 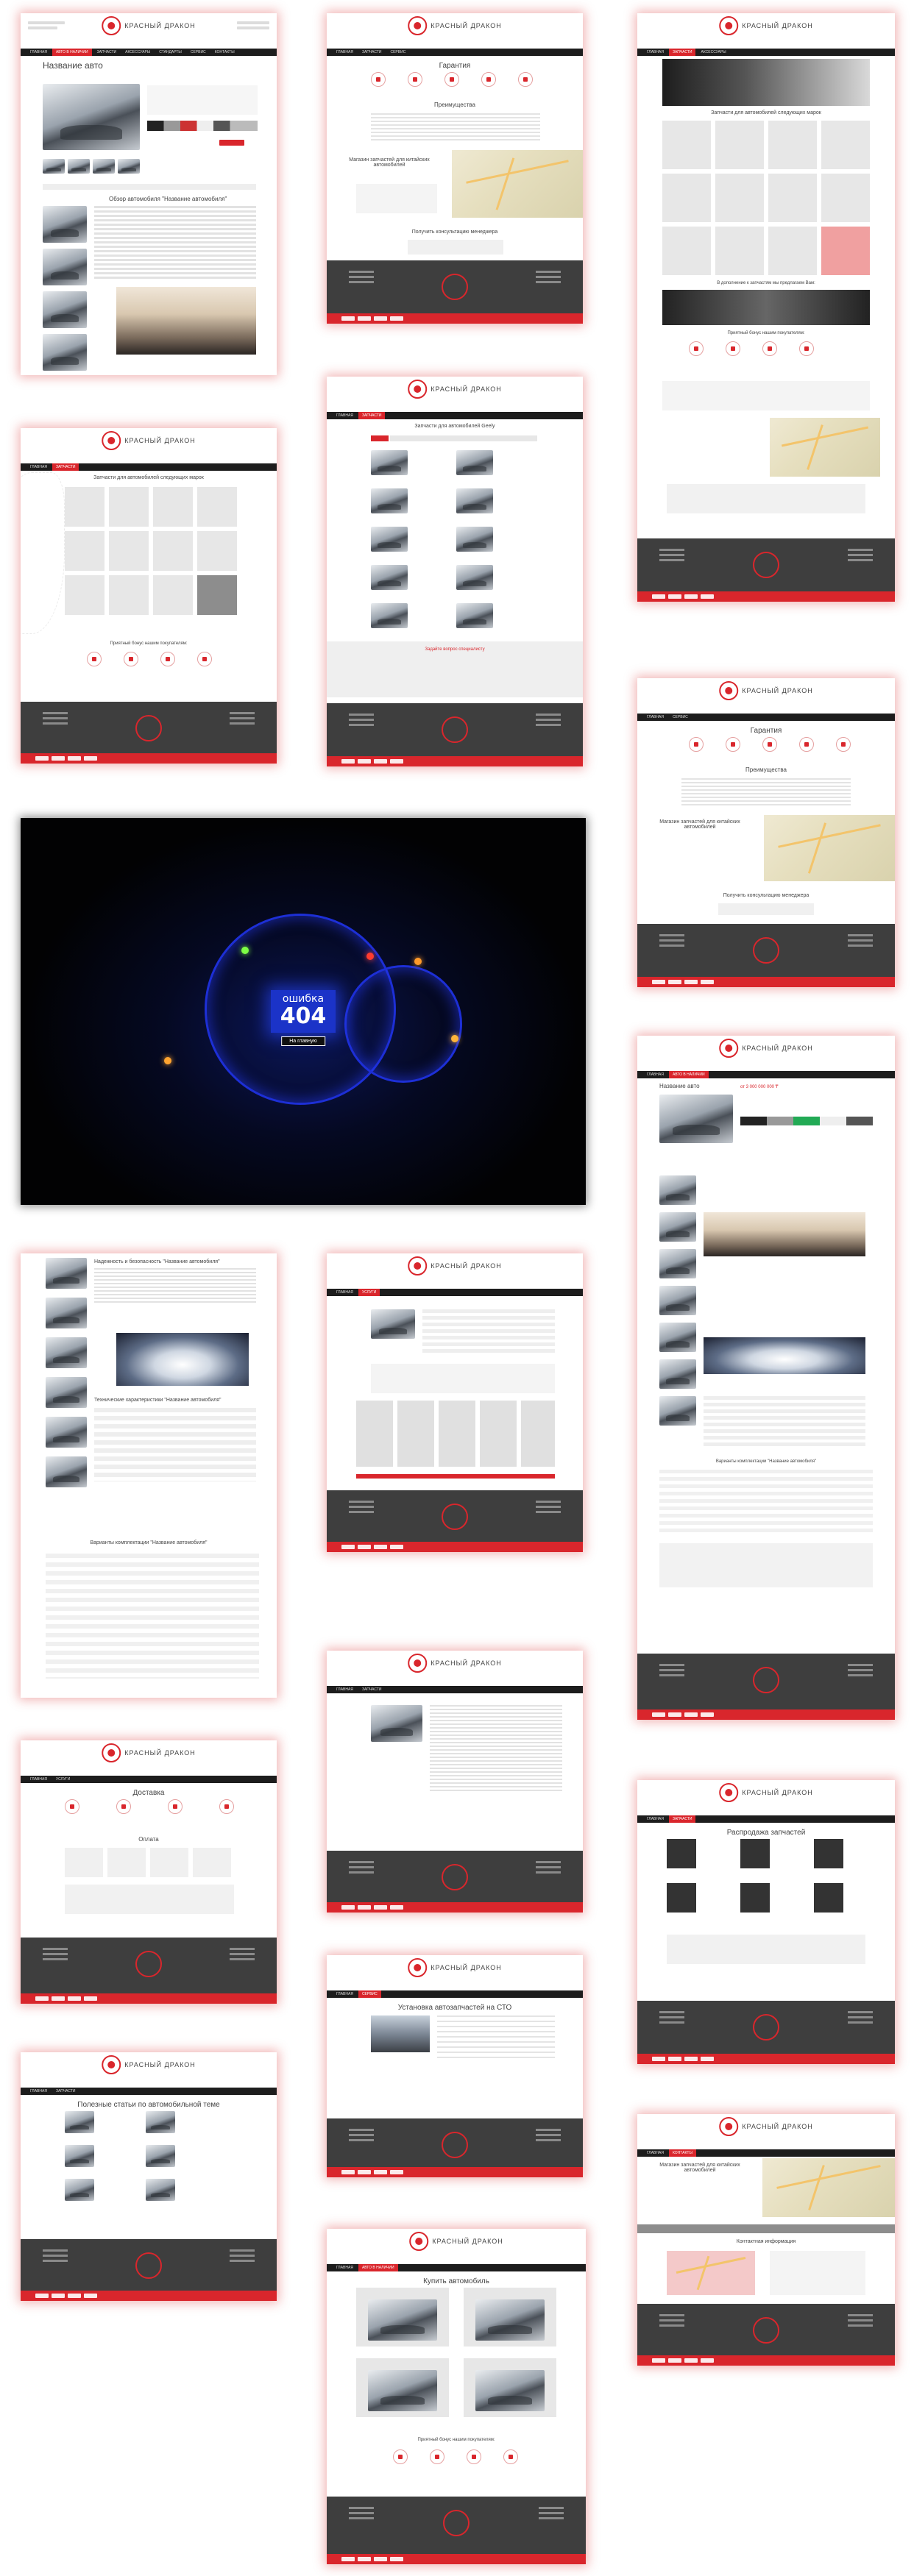 What do you see at coordinates (455, 1434) in the screenshot?
I see `parts-gallery` at bounding box center [455, 1434].